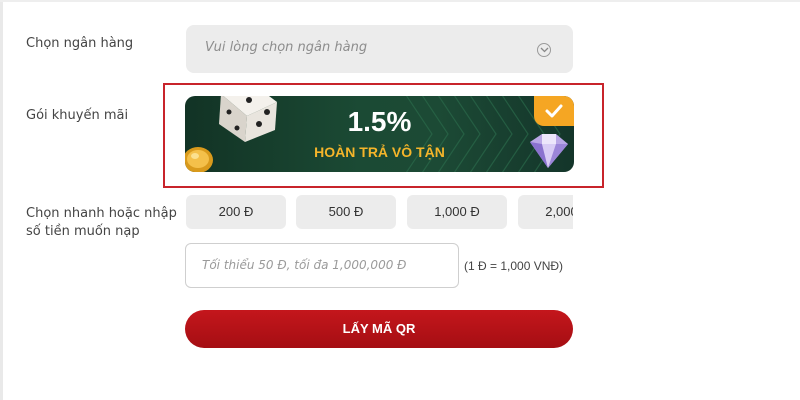 The width and height of the screenshot is (800, 400). What do you see at coordinates (379, 121) in the screenshot?
I see `promo-percent: 1.5%` at bounding box center [379, 121].